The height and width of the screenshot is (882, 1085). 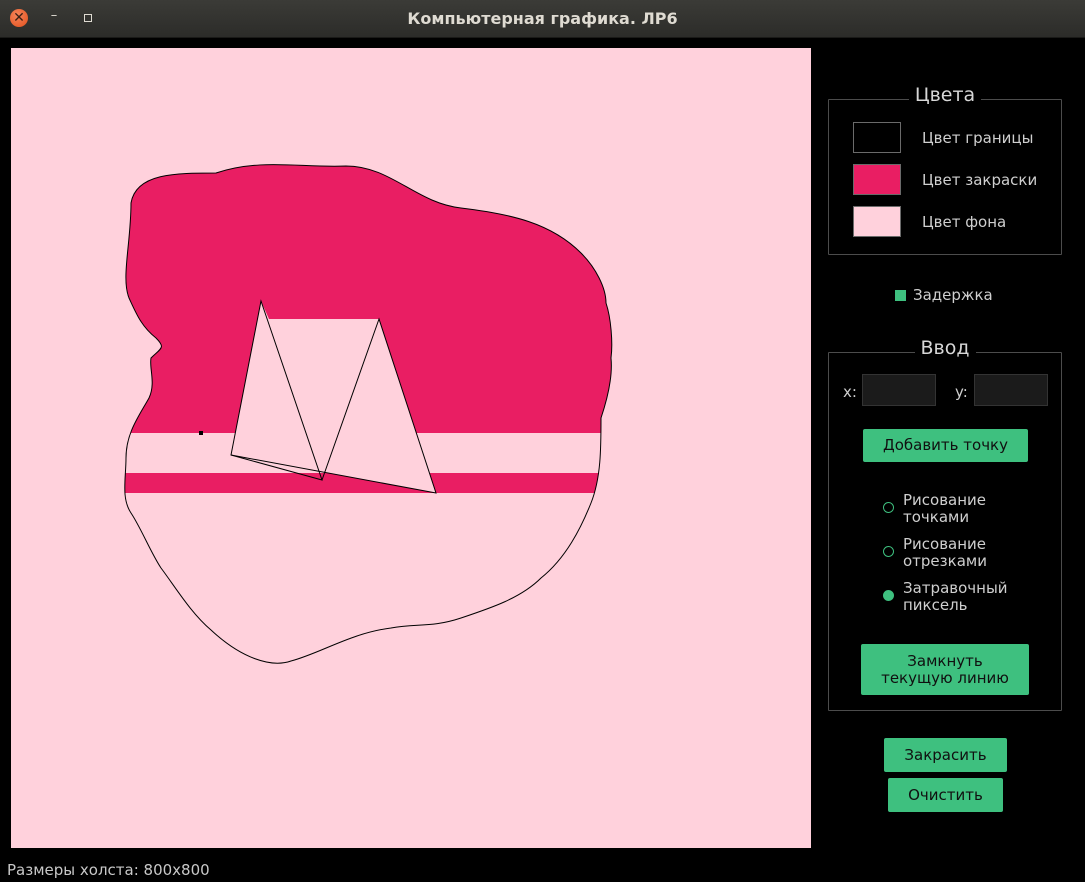 What do you see at coordinates (877, 137) in the screenshot?
I see `border-color-swatch` at bounding box center [877, 137].